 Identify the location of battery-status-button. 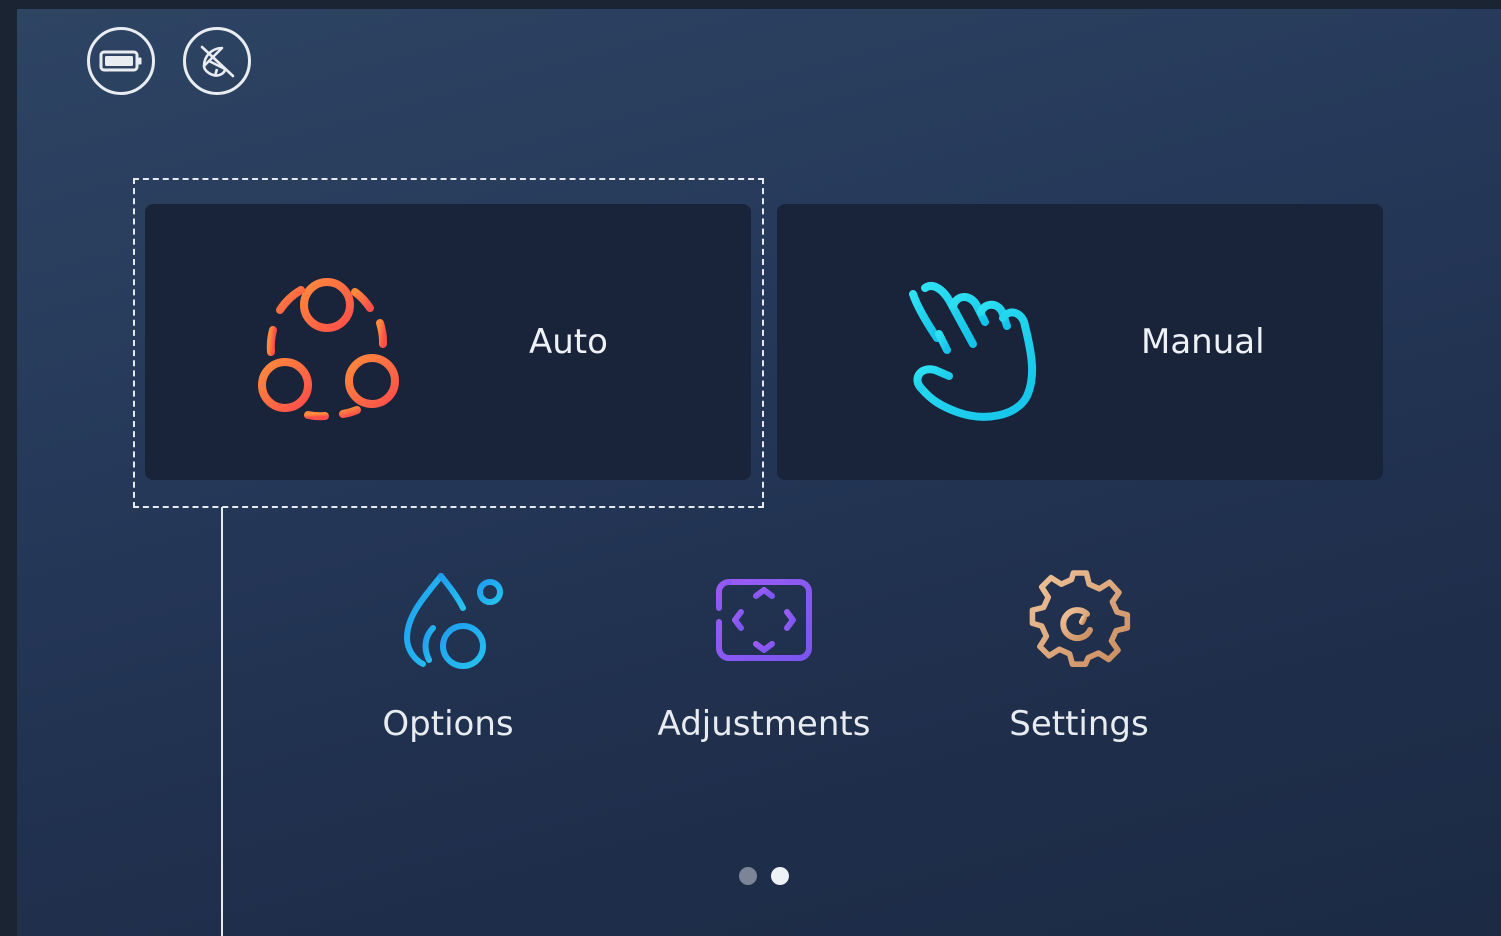
(121, 61).